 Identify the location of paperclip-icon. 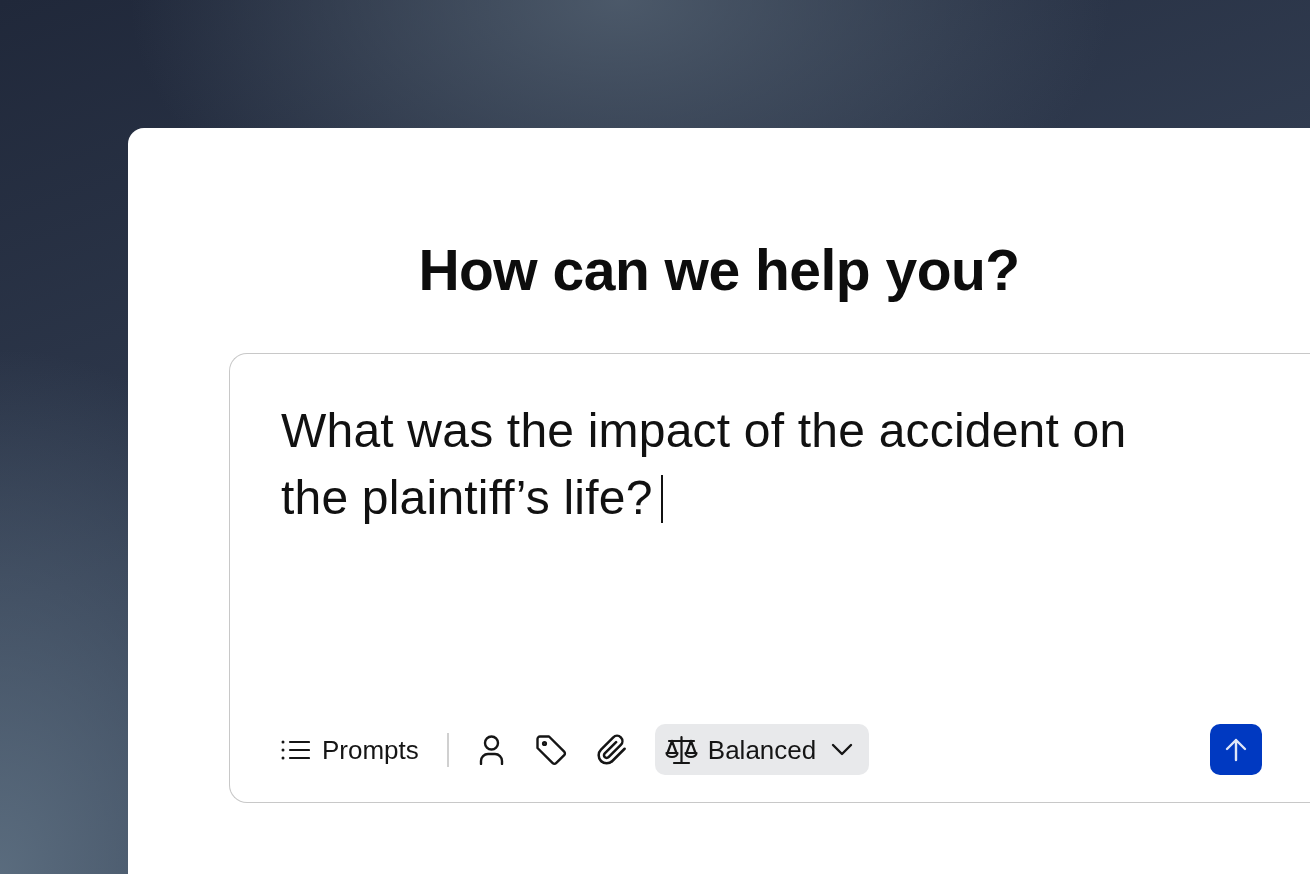
(611, 749).